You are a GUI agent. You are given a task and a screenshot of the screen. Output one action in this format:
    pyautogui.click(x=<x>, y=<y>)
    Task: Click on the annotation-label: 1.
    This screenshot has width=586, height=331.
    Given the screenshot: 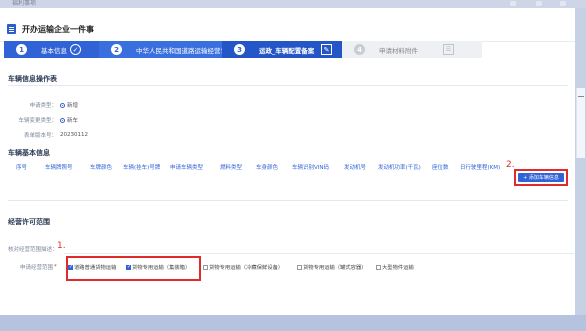 What is the action you would take?
    pyautogui.click(x=61, y=246)
    